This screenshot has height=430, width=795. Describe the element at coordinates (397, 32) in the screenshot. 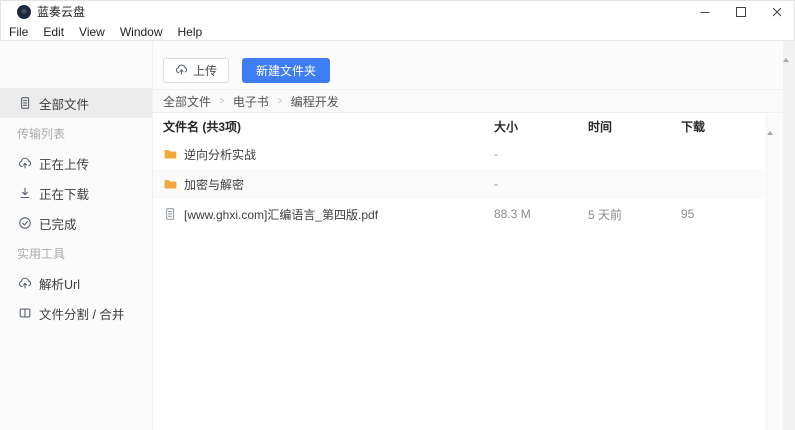

I see `menubar: File Edit View Window Help` at that location.